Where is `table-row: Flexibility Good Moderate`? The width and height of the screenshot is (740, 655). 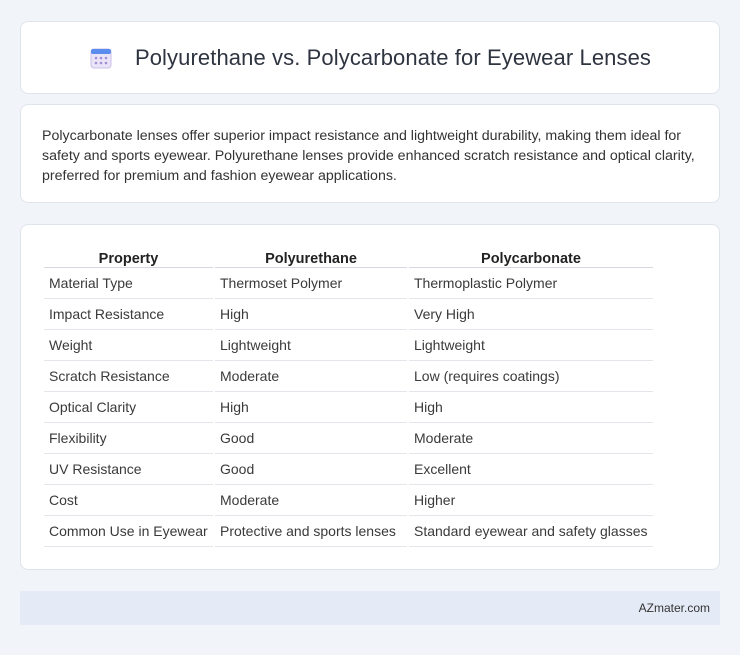 table-row: Flexibility Good Moderate is located at coordinates (348, 438).